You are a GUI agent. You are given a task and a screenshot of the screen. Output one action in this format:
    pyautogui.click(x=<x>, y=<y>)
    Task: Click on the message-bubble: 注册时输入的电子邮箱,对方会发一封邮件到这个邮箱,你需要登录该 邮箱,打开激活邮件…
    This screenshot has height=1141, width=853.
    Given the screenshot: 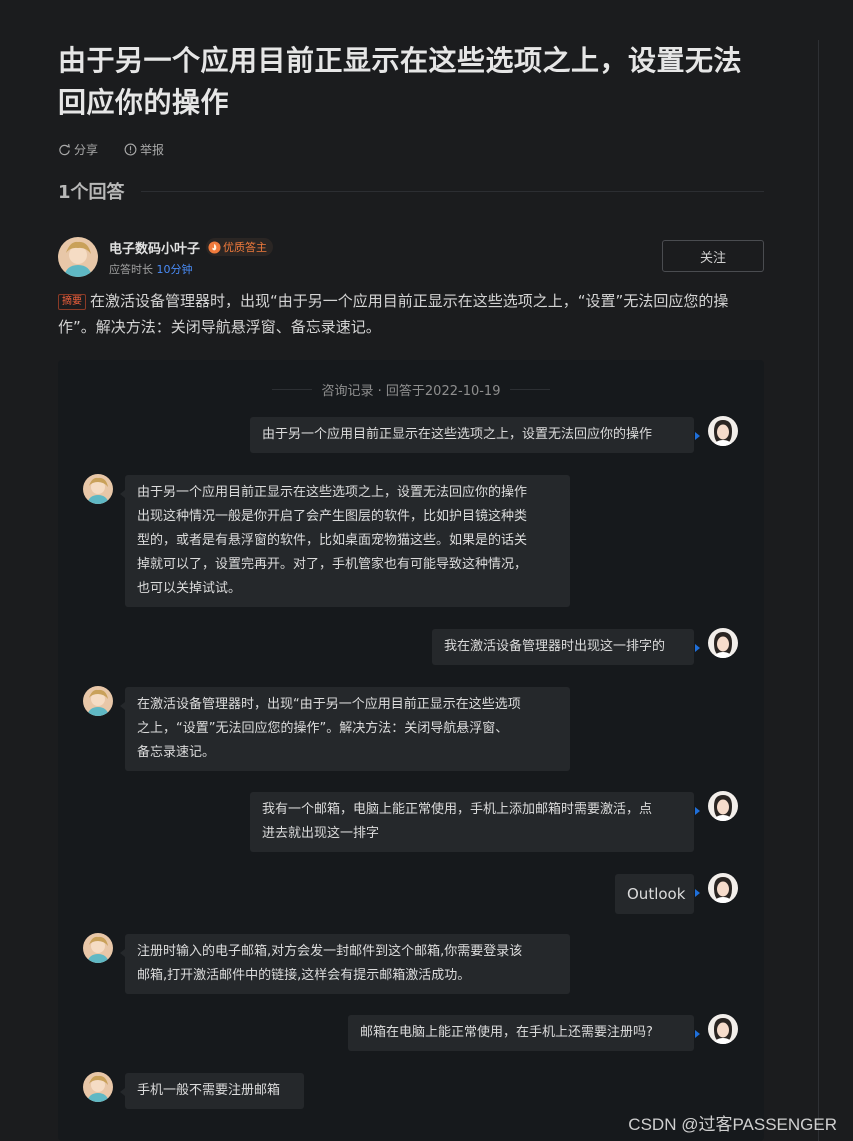 What is the action you would take?
    pyautogui.click(x=347, y=964)
    